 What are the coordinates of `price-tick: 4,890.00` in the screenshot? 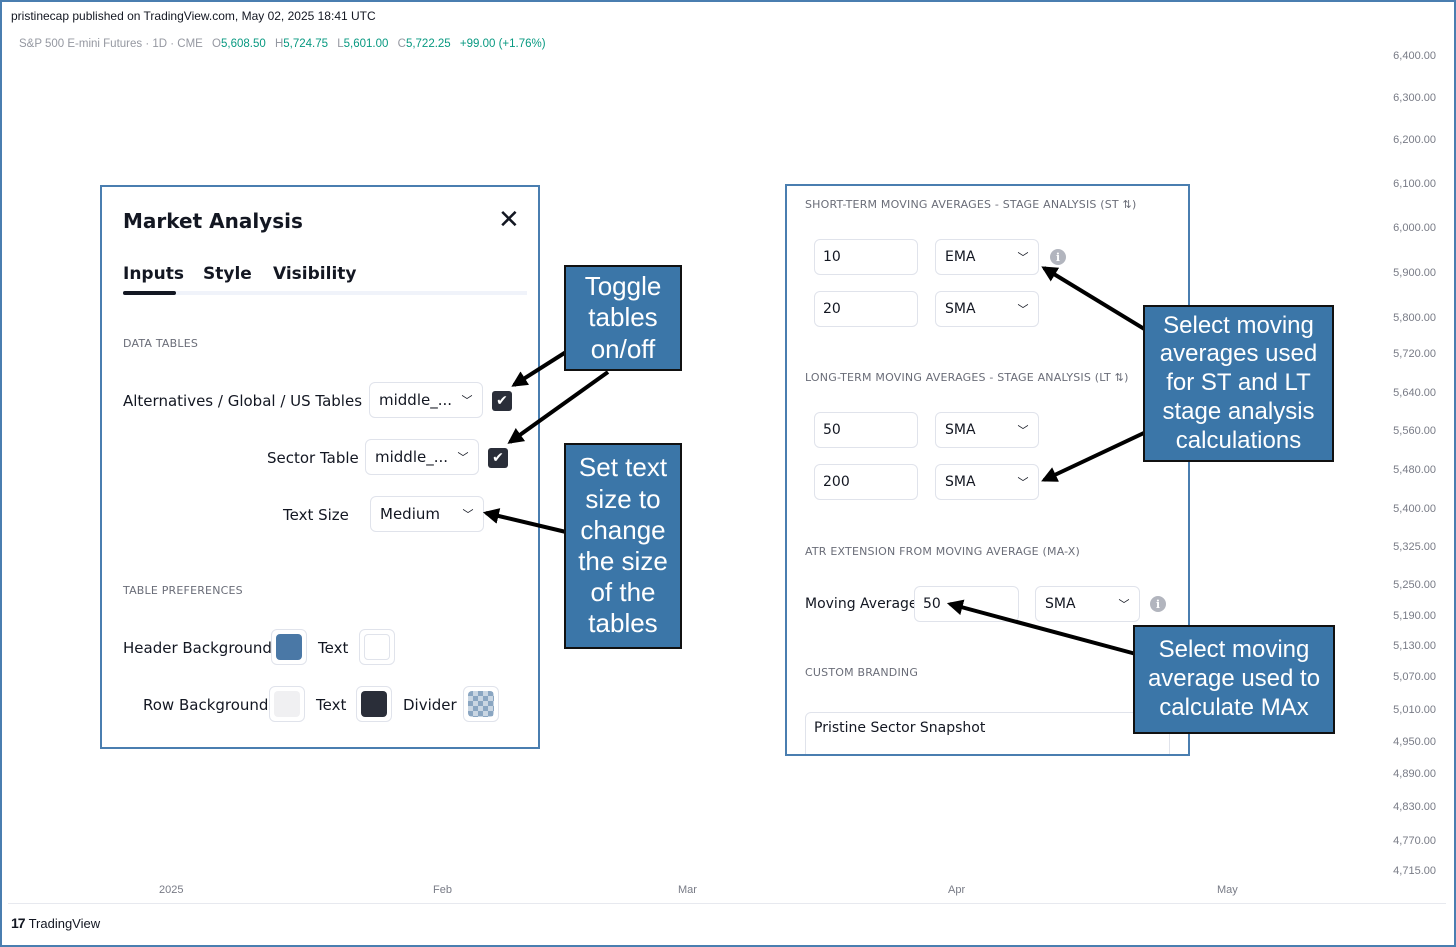 It's located at (1414, 774).